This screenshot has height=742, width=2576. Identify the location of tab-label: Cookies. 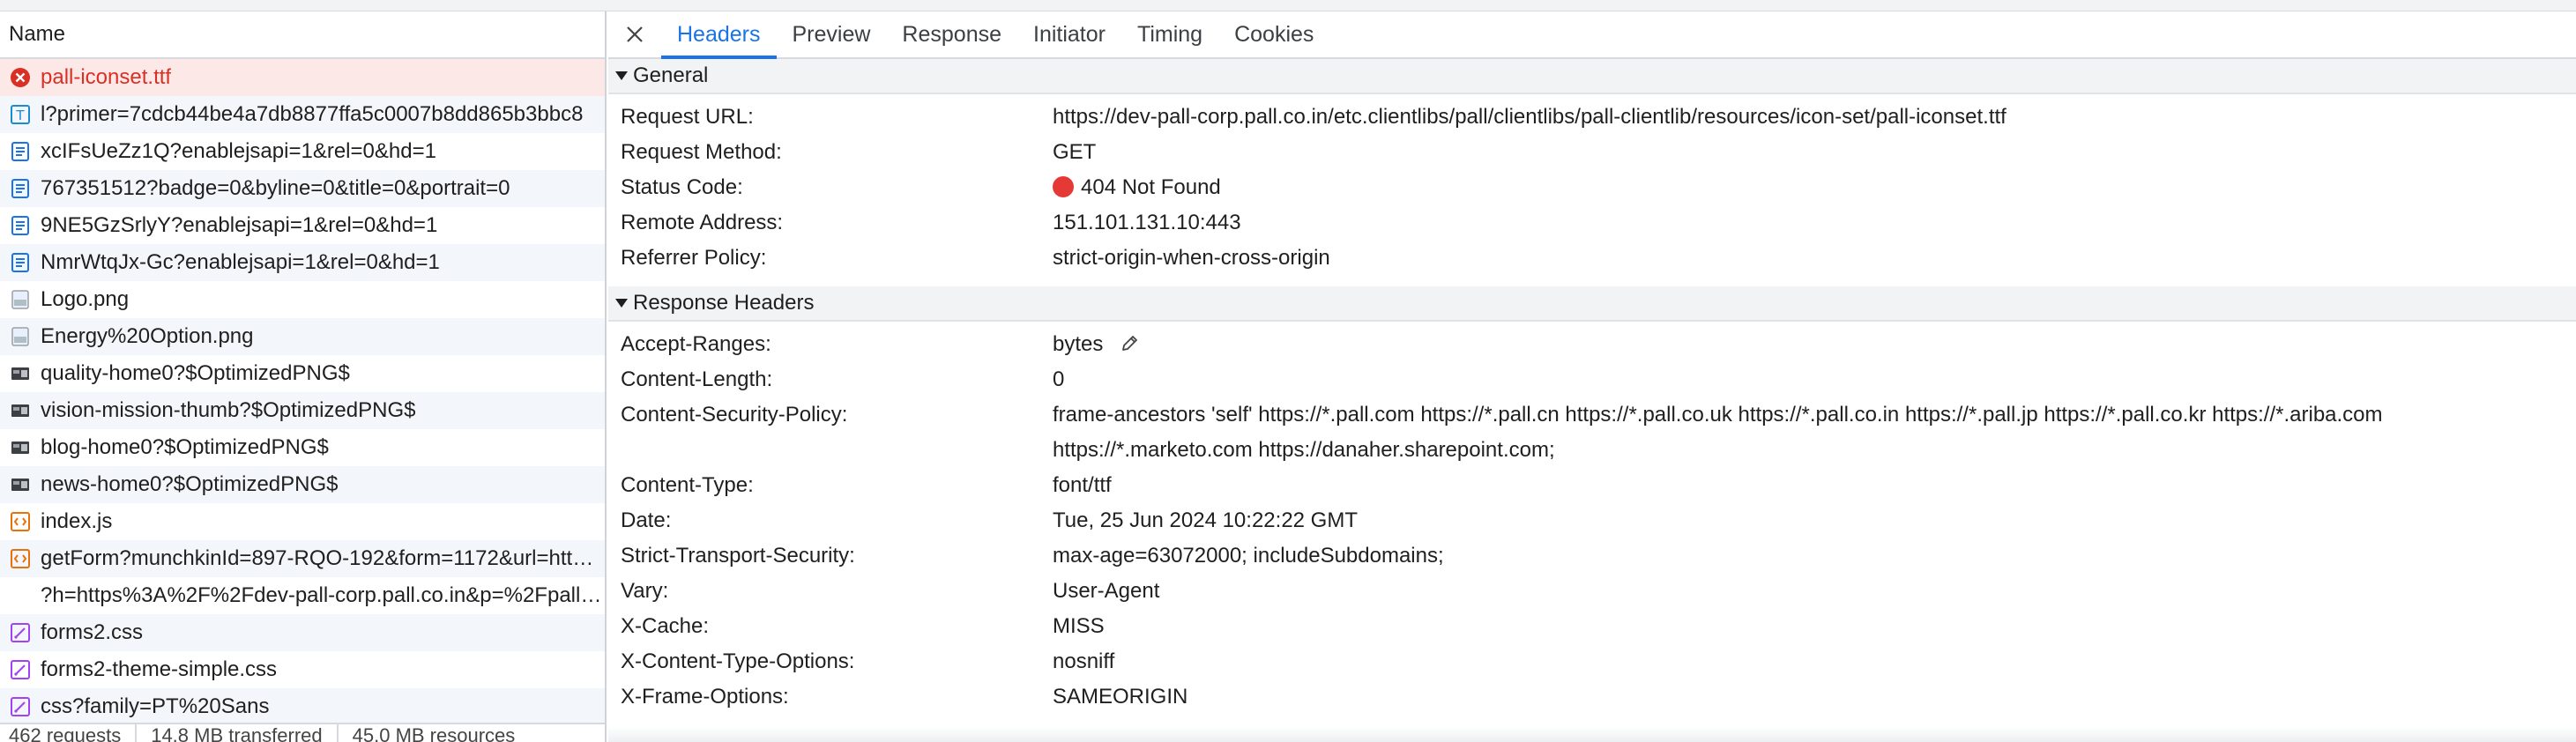
(1274, 34).